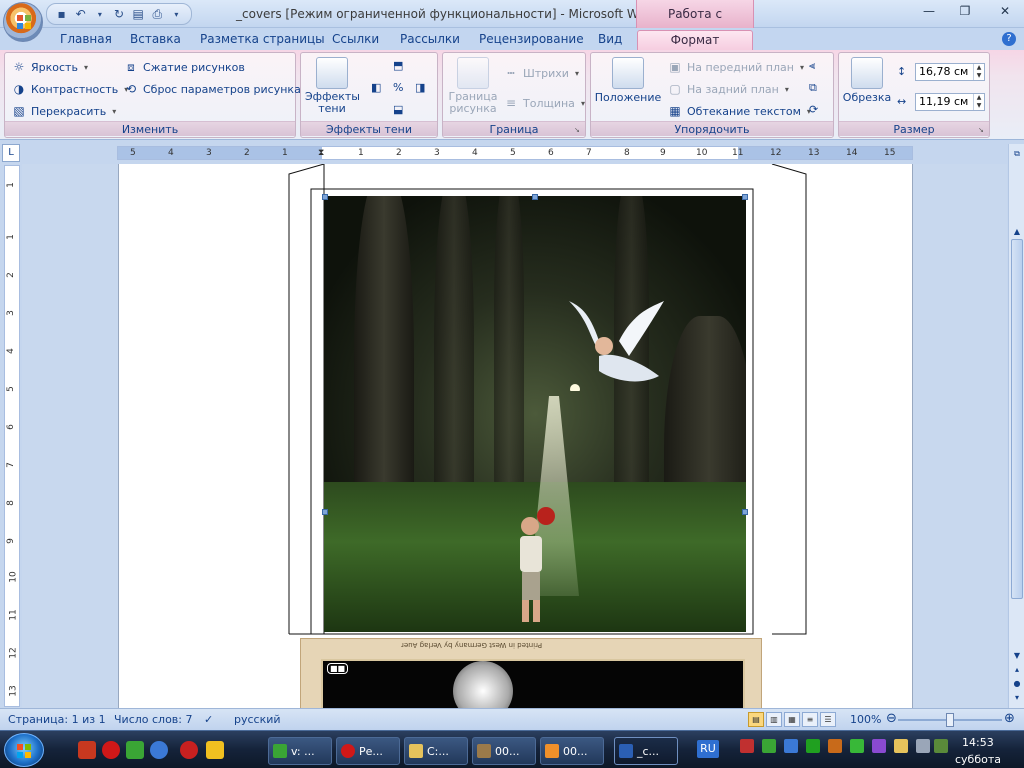 The image size is (1024, 768). What do you see at coordinates (923, 746) in the screenshot?
I see `tray-volume-icon` at bounding box center [923, 746].